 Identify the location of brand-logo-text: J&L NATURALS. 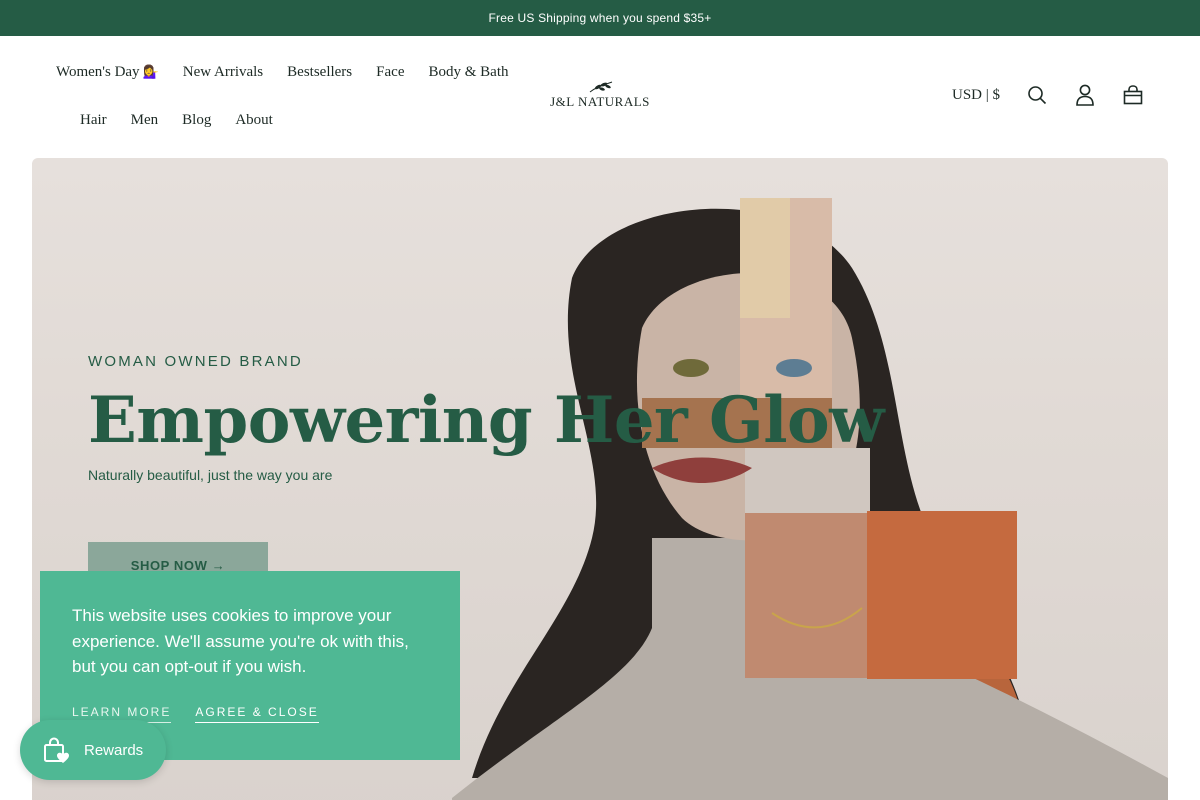
(600, 101).